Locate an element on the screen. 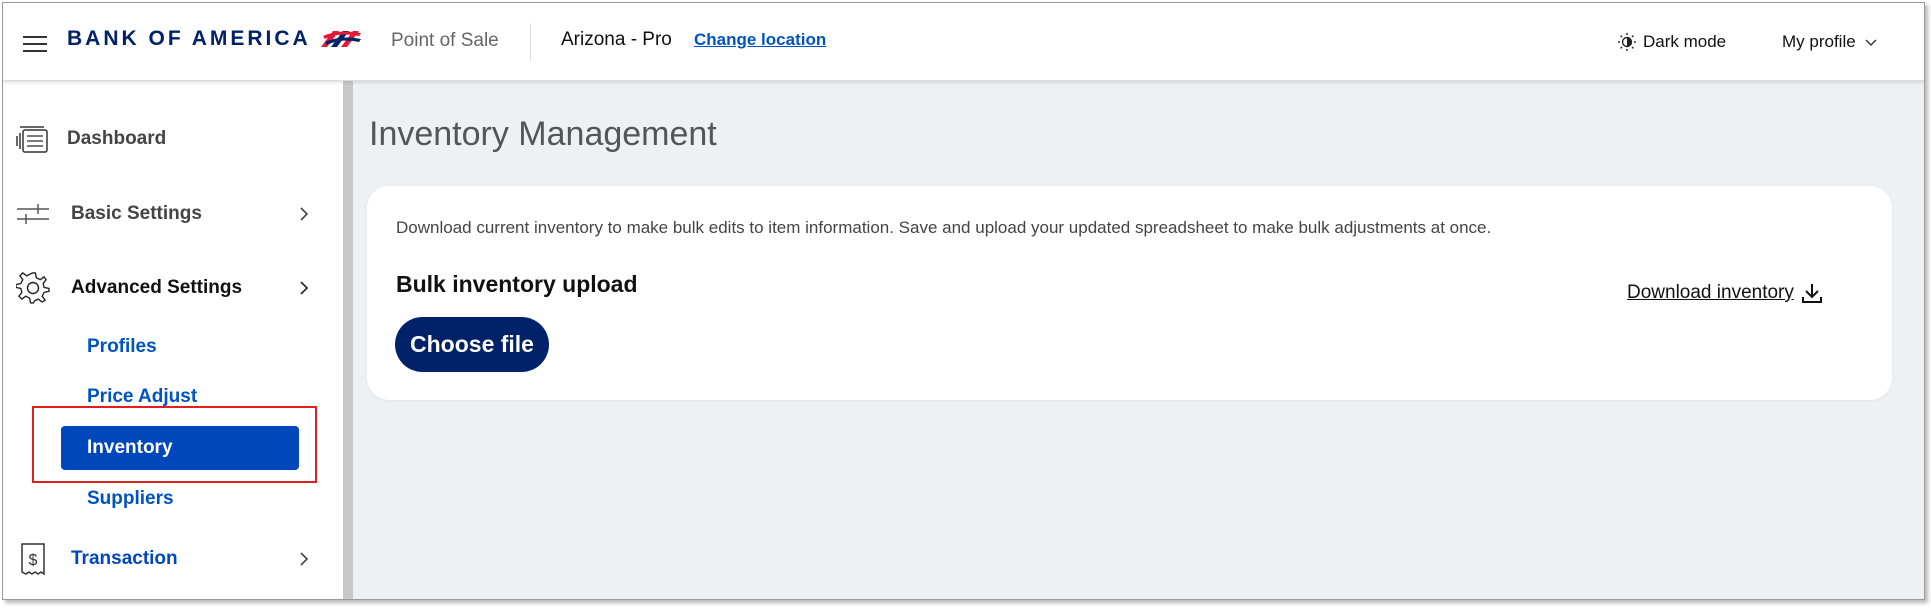  sliders-icon is located at coordinates (33, 214).